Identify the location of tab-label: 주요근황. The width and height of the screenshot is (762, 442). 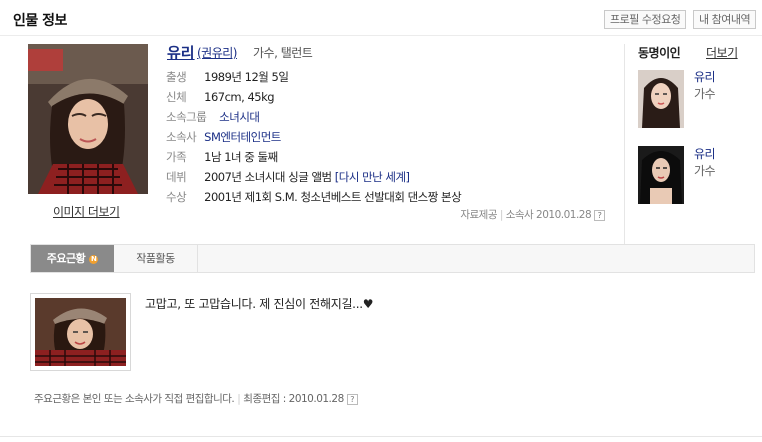
(66, 258).